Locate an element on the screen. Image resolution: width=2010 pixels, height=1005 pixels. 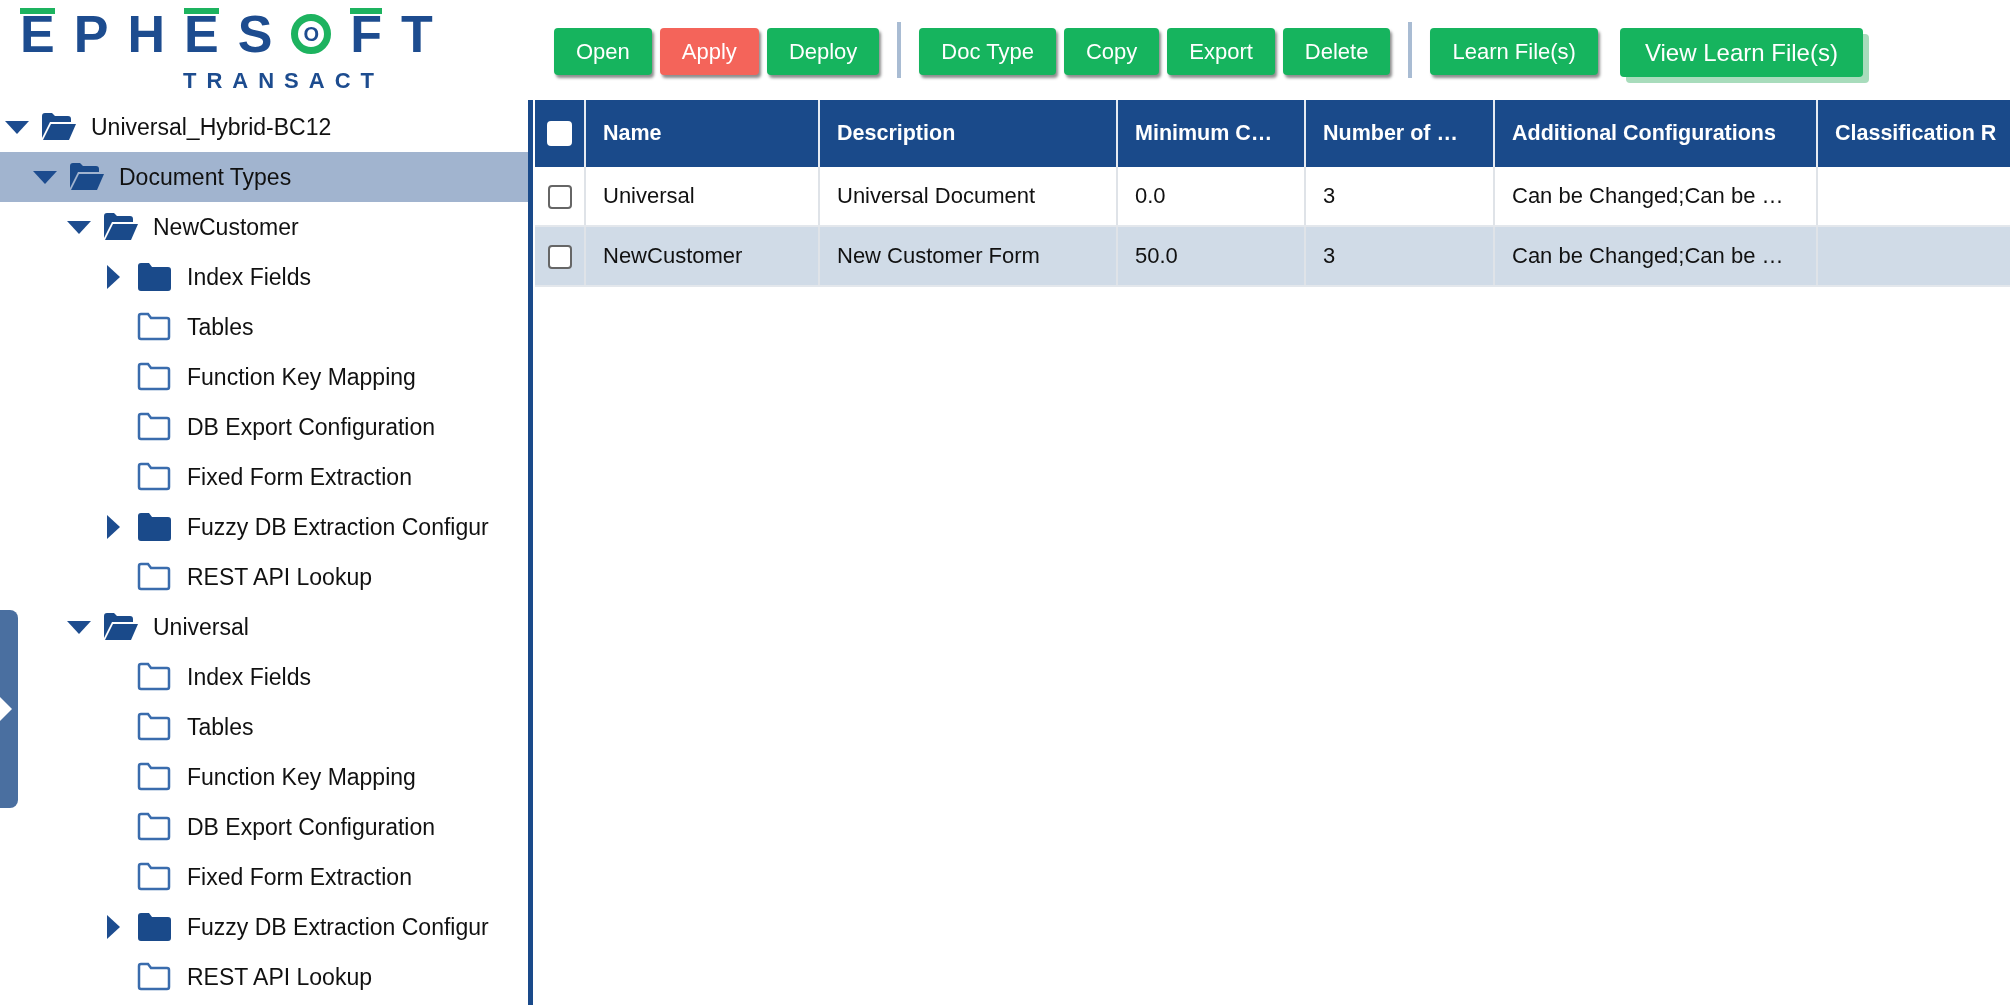
column-header: Classification R is located at coordinates (1913, 133).